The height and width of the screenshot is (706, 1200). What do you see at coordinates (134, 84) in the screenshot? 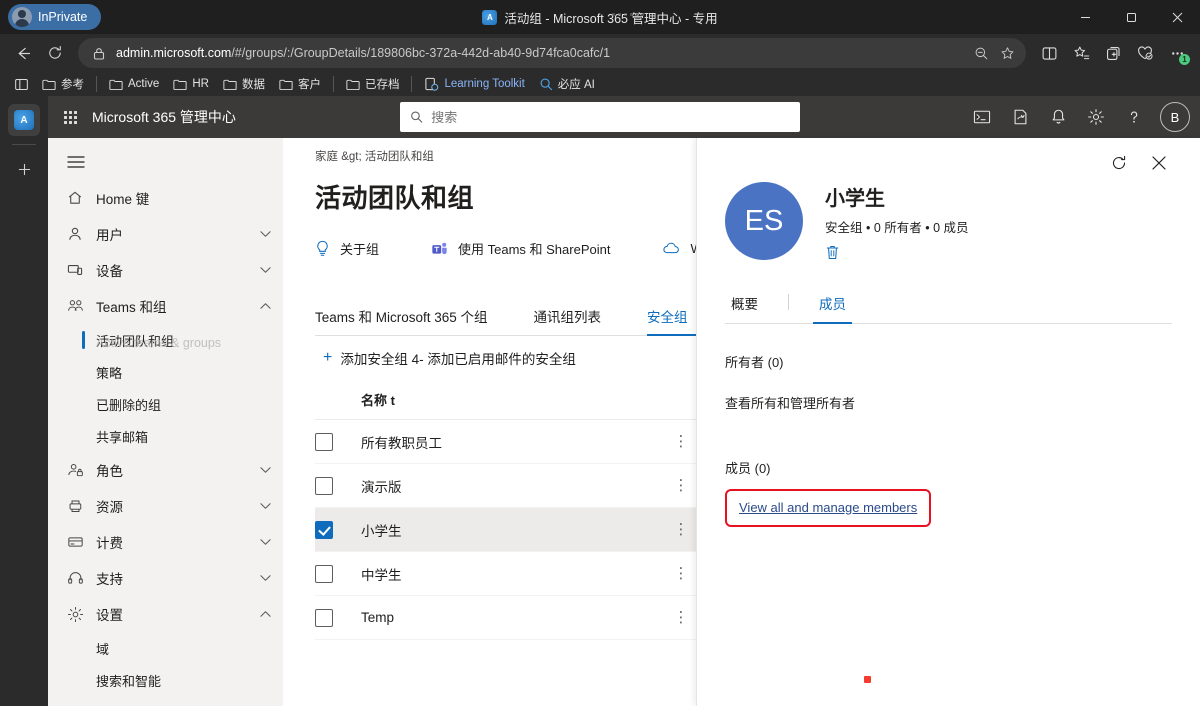
I see `bookmark-item: Active` at bounding box center [134, 84].